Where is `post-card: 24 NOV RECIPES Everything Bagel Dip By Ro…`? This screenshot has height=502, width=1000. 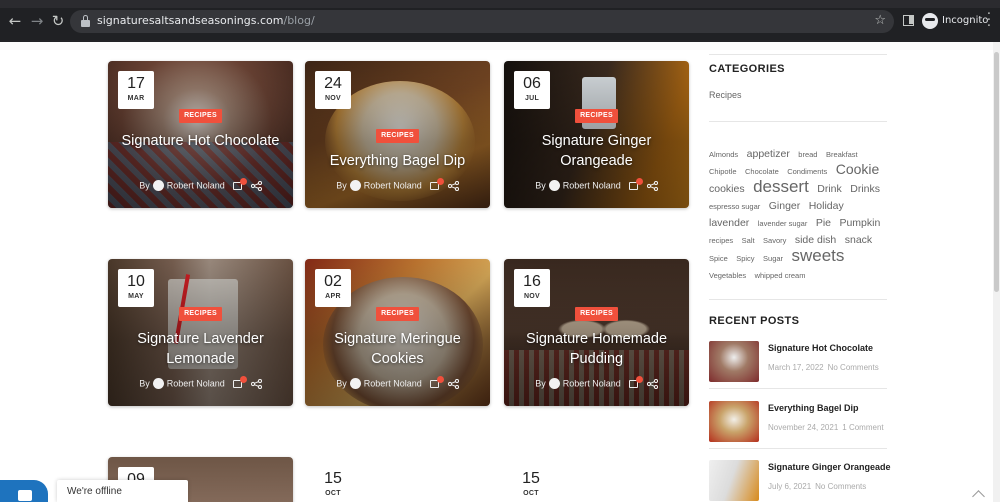
post-card: 24 NOV RECIPES Everything Bagel Dip By Ro… is located at coordinates (397, 134).